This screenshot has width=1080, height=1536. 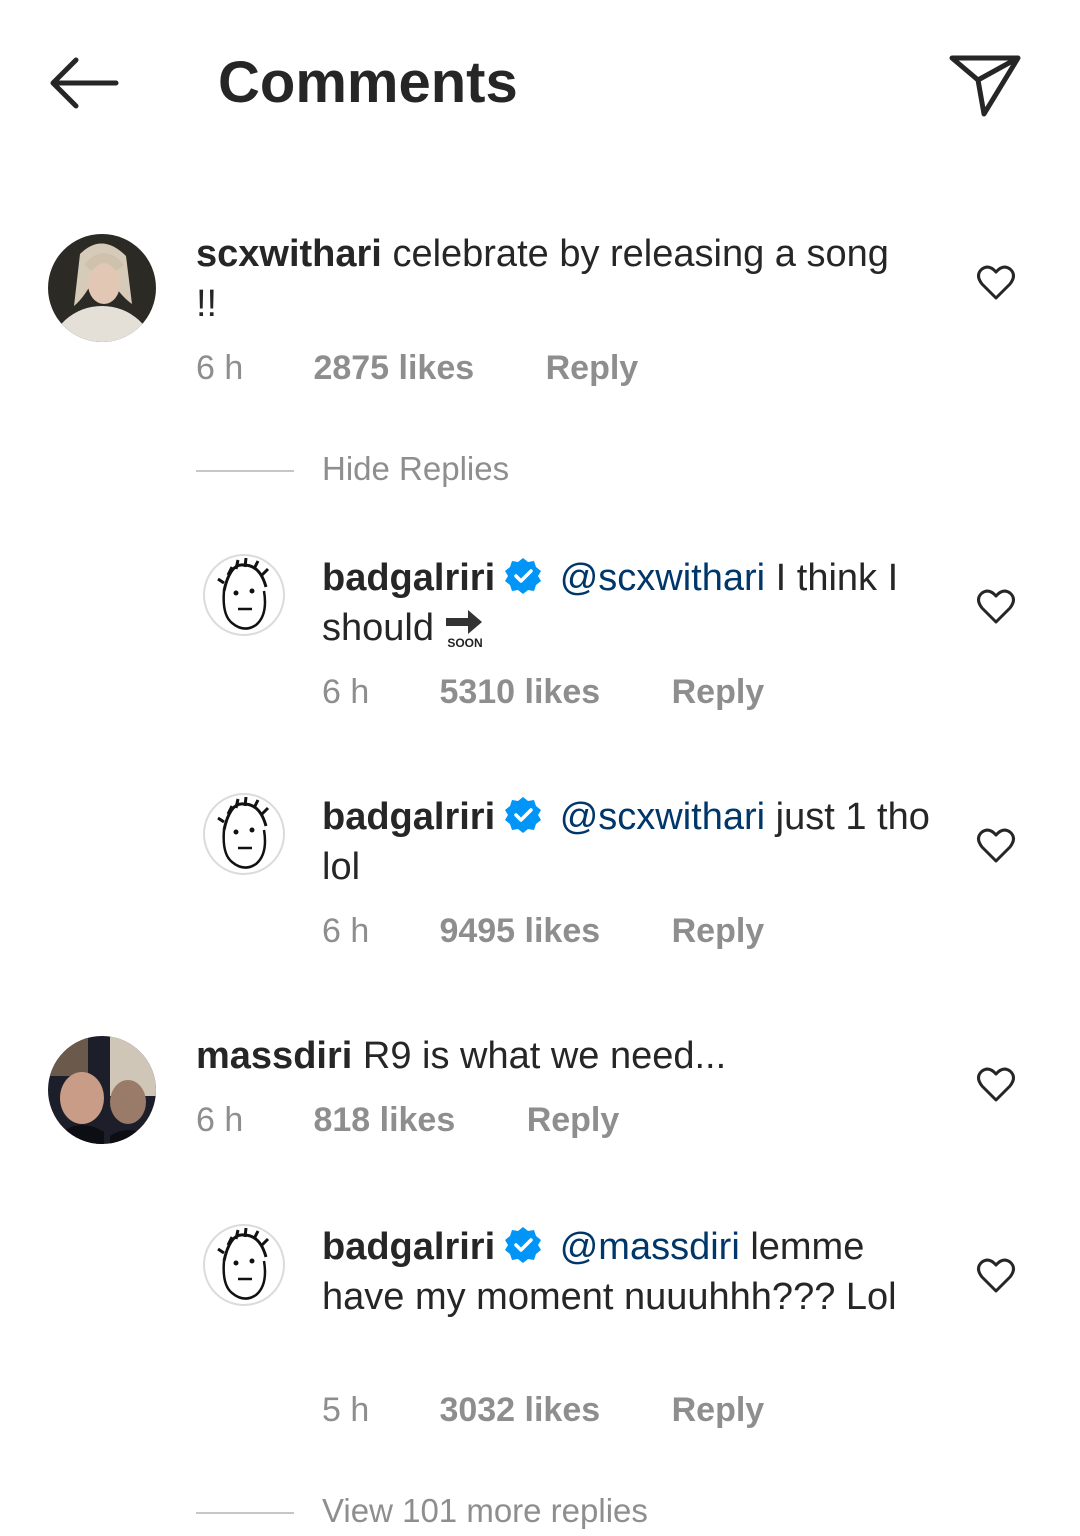 I want to click on reply-text: badgalriri @scxwithari just 1 tho lol, so click(x=627, y=842).